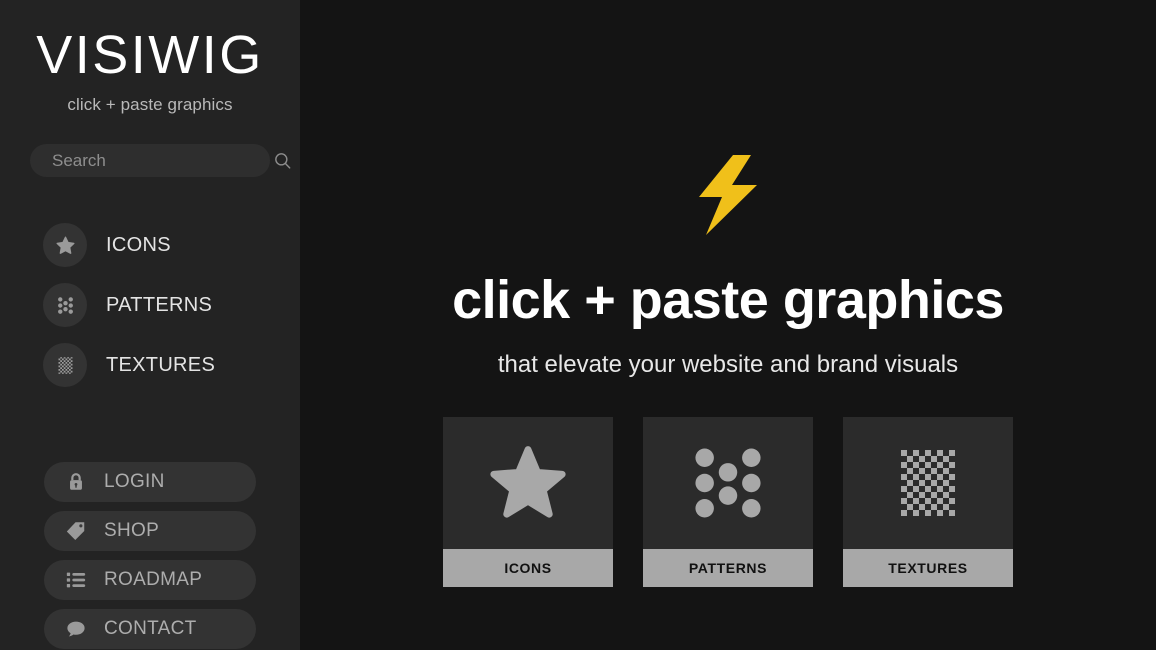 Image resolution: width=1156 pixels, height=650 pixels. What do you see at coordinates (150, 104) in the screenshot?
I see `brand-tagline: click + paste graphics` at bounding box center [150, 104].